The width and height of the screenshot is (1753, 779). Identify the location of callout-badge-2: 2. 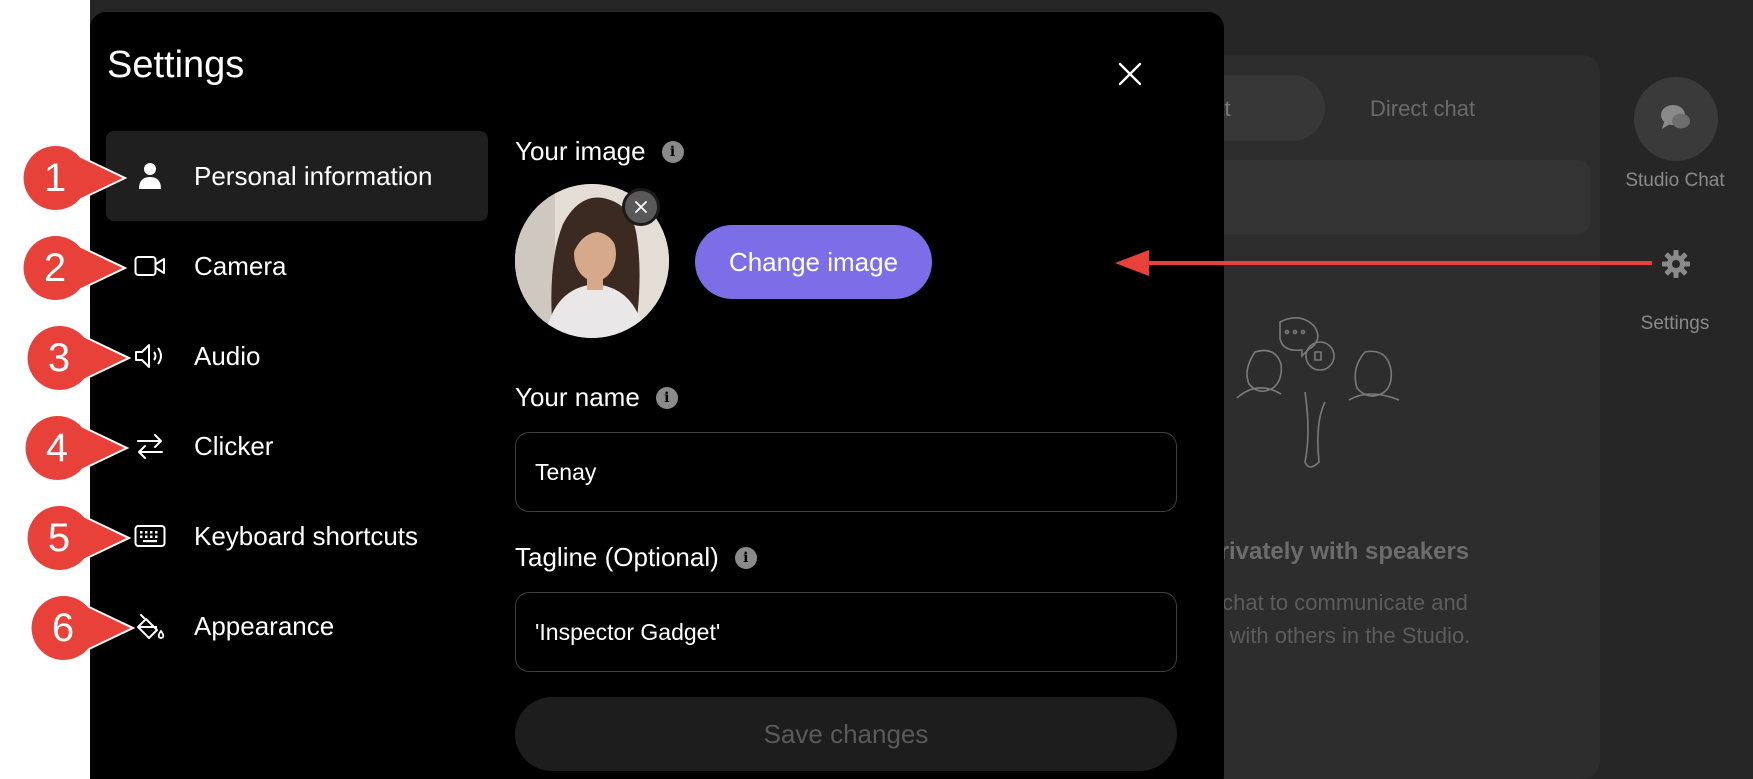
(74, 268).